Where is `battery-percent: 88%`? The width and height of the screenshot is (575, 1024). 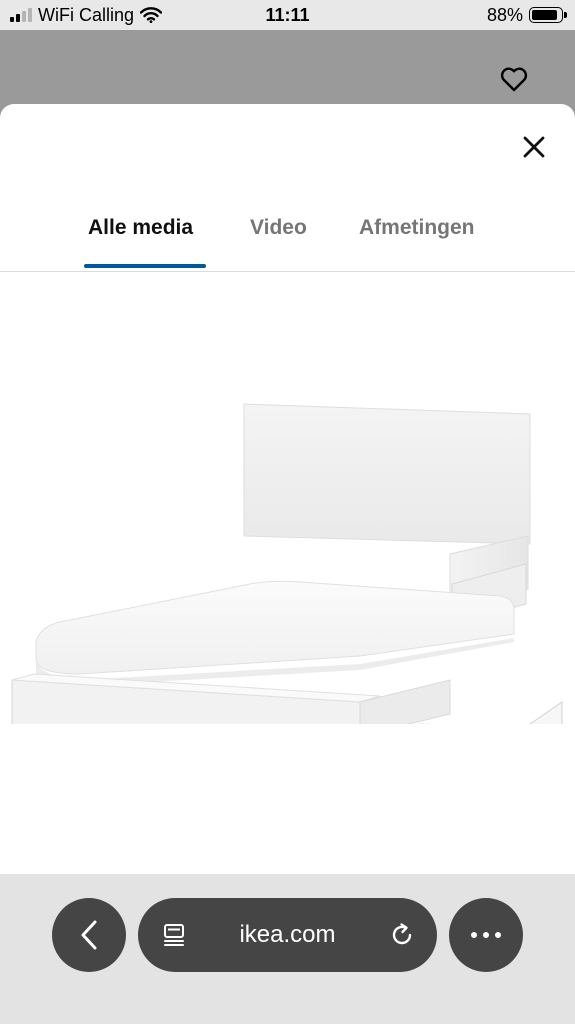 battery-percent: 88% is located at coordinates (504, 14).